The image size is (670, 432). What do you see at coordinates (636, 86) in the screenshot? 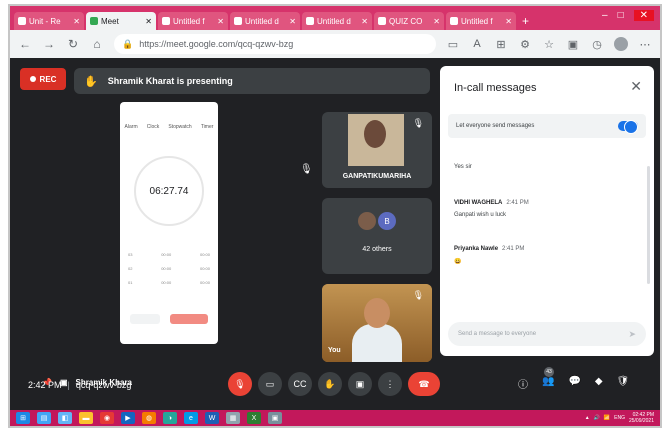
I see `close-icon: ✕` at bounding box center [636, 86].